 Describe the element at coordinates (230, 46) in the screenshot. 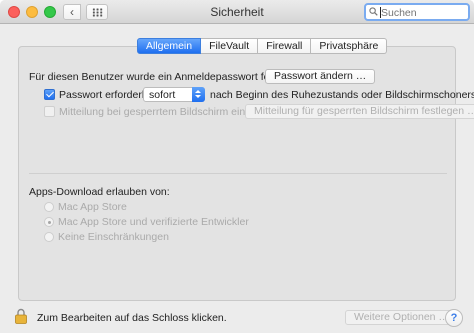

I see `tab-filevault: FileVault` at that location.